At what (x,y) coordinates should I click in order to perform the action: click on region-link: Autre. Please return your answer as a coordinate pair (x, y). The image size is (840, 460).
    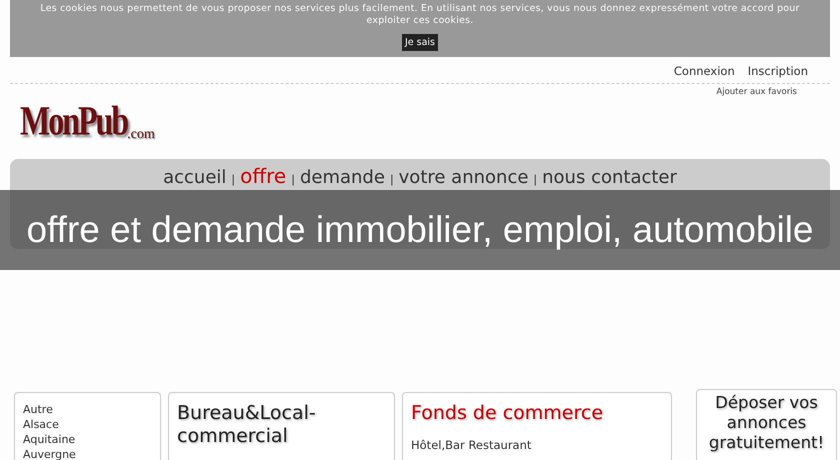
    Looking at the image, I should click on (87, 409).